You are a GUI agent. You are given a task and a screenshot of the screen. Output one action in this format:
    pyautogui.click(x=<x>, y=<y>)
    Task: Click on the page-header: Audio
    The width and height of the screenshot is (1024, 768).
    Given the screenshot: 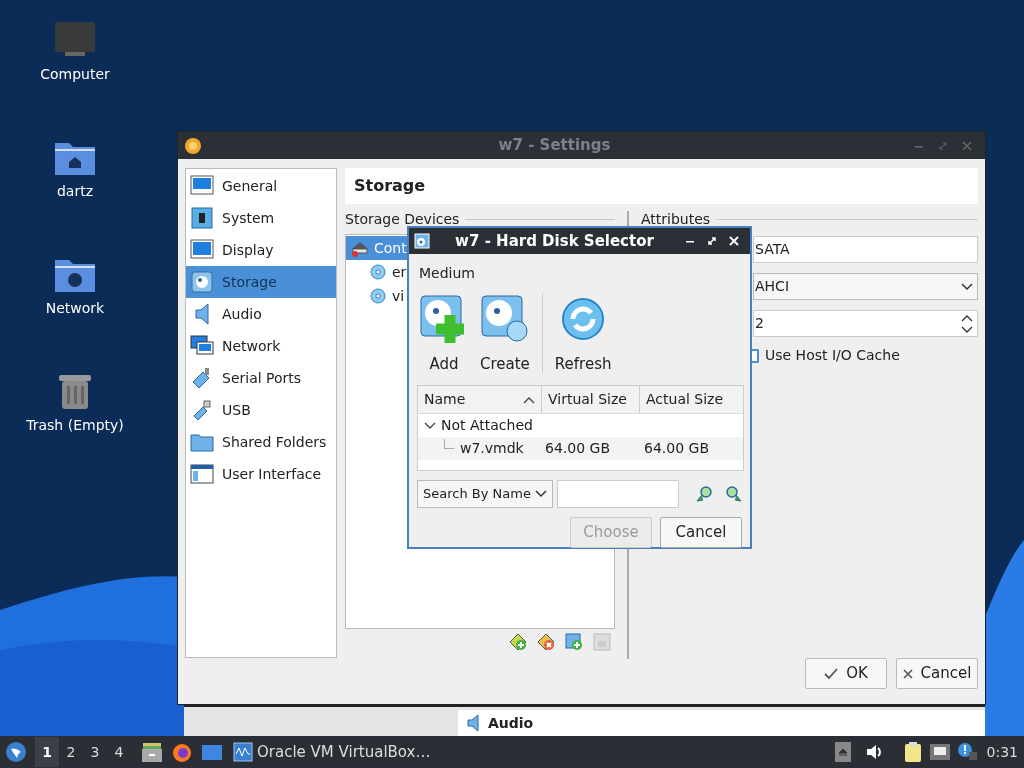 What is the action you would take?
    pyautogui.click(x=721, y=723)
    